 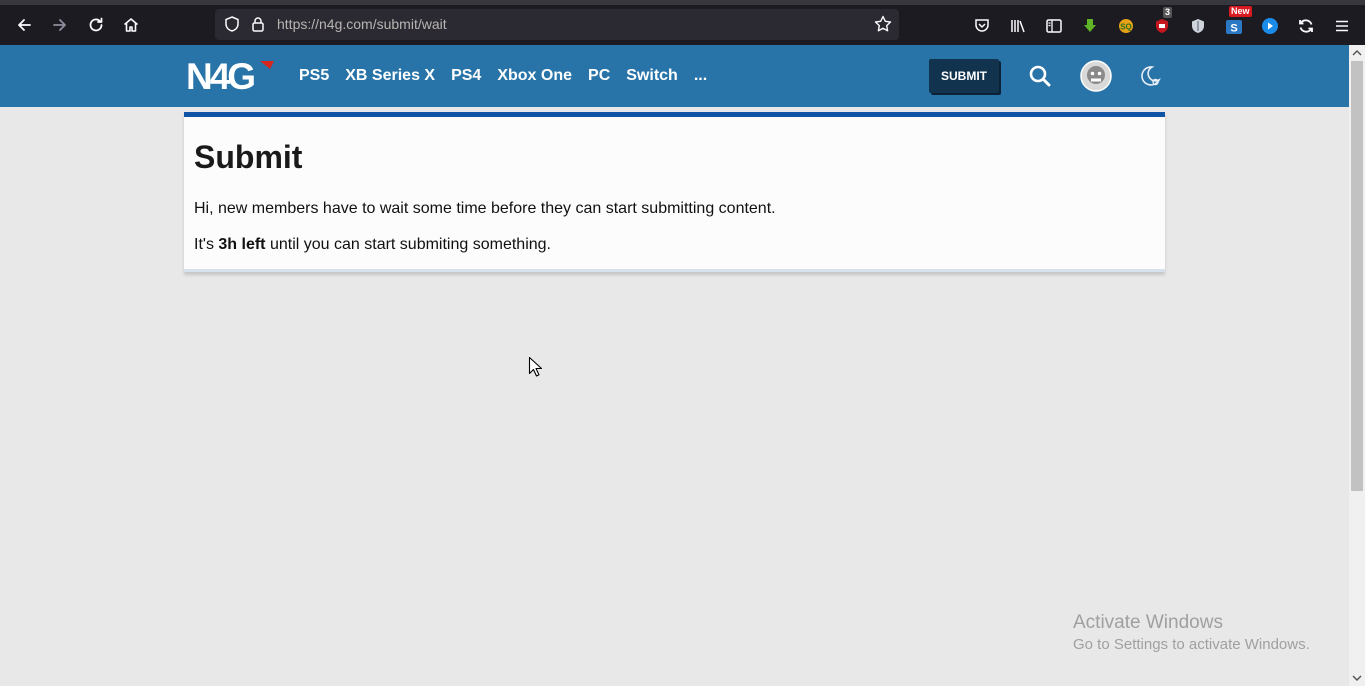 I want to click on scrollbar-thumb, so click(x=1357, y=276).